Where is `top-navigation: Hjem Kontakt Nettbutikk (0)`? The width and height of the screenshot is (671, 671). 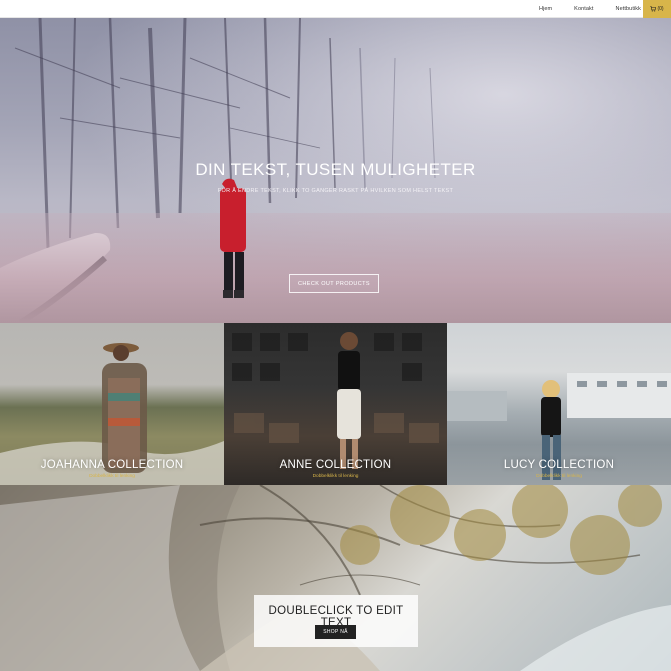 top-navigation: Hjem Kontakt Nettbutikk (0) is located at coordinates (335, 9).